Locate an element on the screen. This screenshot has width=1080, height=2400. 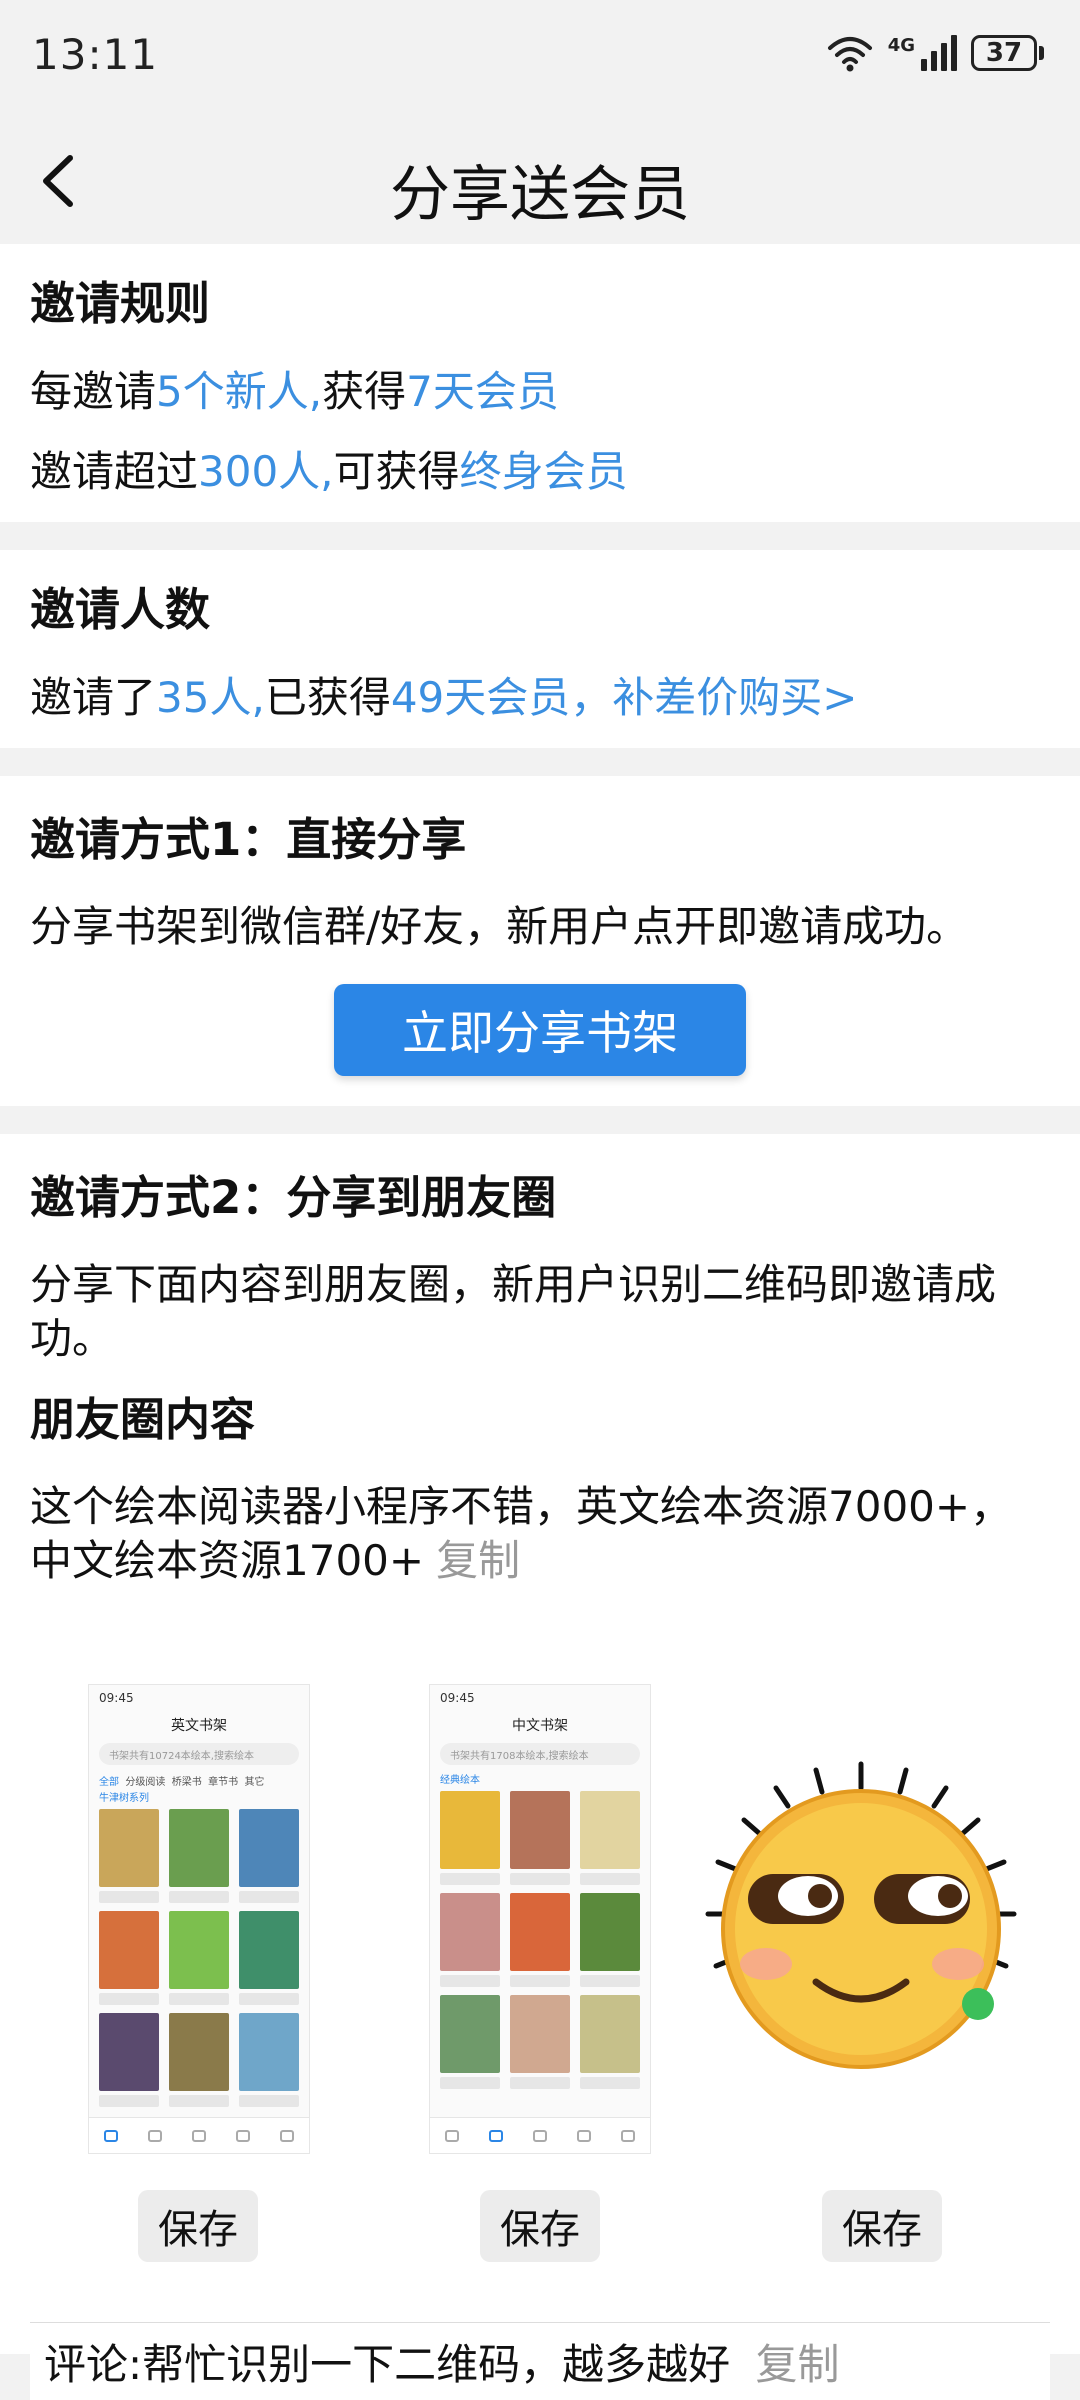
save-image-3-button: 保存 is located at coordinates (882, 2226).